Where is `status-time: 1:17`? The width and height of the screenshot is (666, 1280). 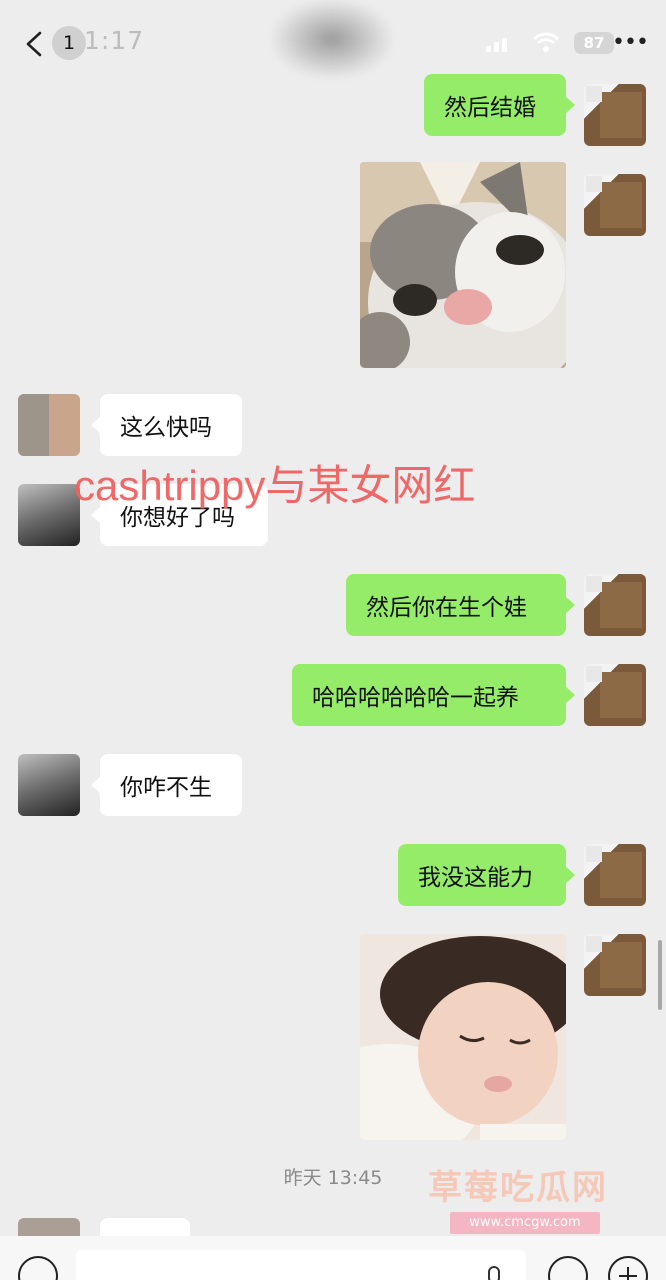
status-time: 1:17 is located at coordinates (114, 40).